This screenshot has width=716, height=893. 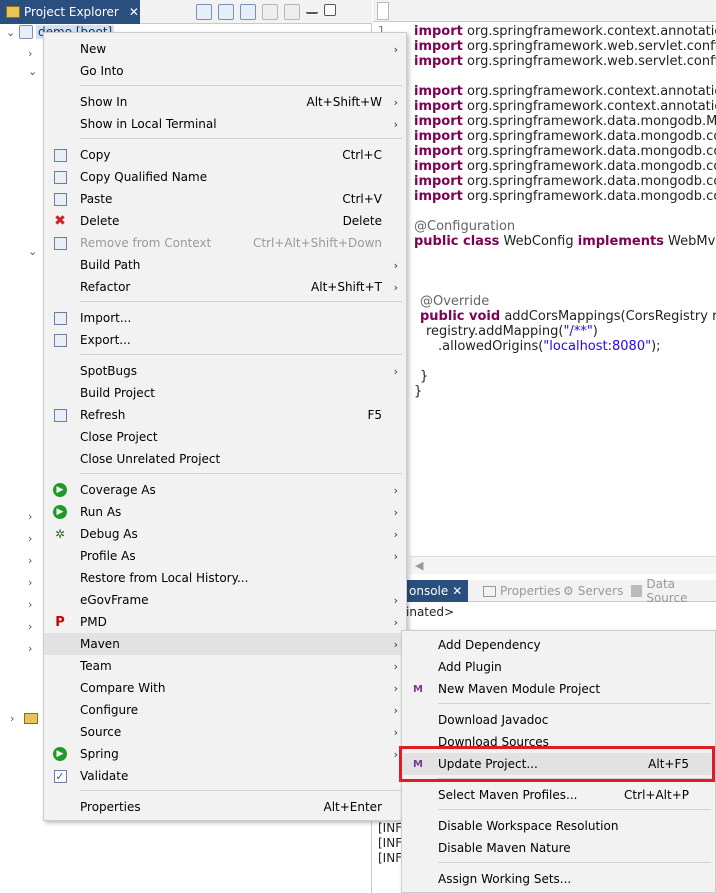 What do you see at coordinates (225, 666) in the screenshot?
I see `menu-item-team: Team ›` at bounding box center [225, 666].